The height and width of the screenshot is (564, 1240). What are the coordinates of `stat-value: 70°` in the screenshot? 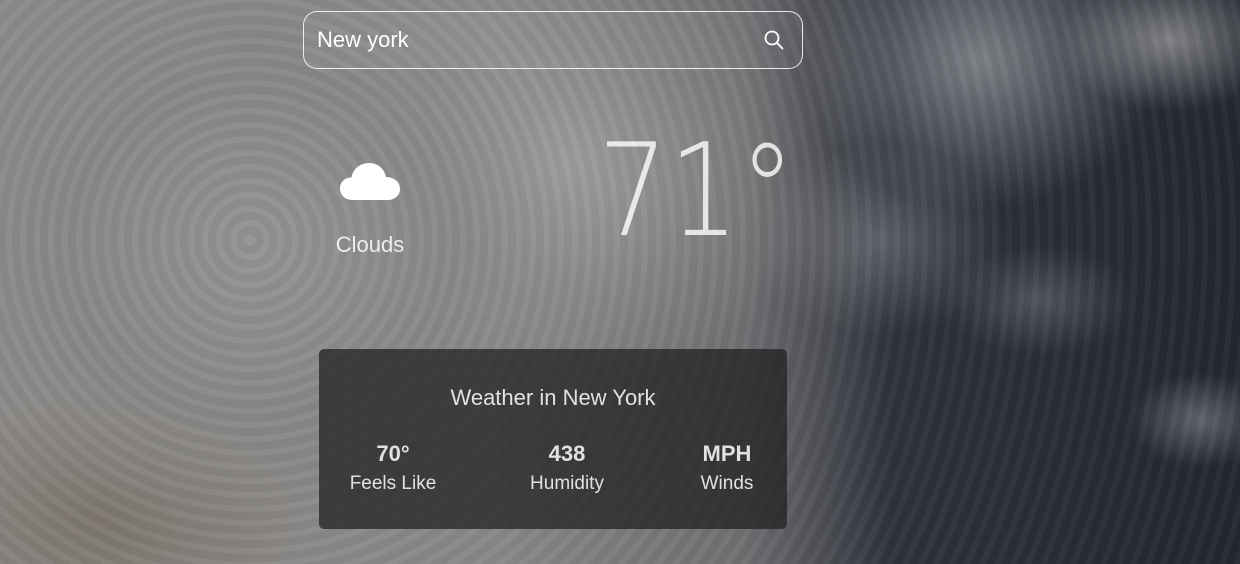 It's located at (393, 453).